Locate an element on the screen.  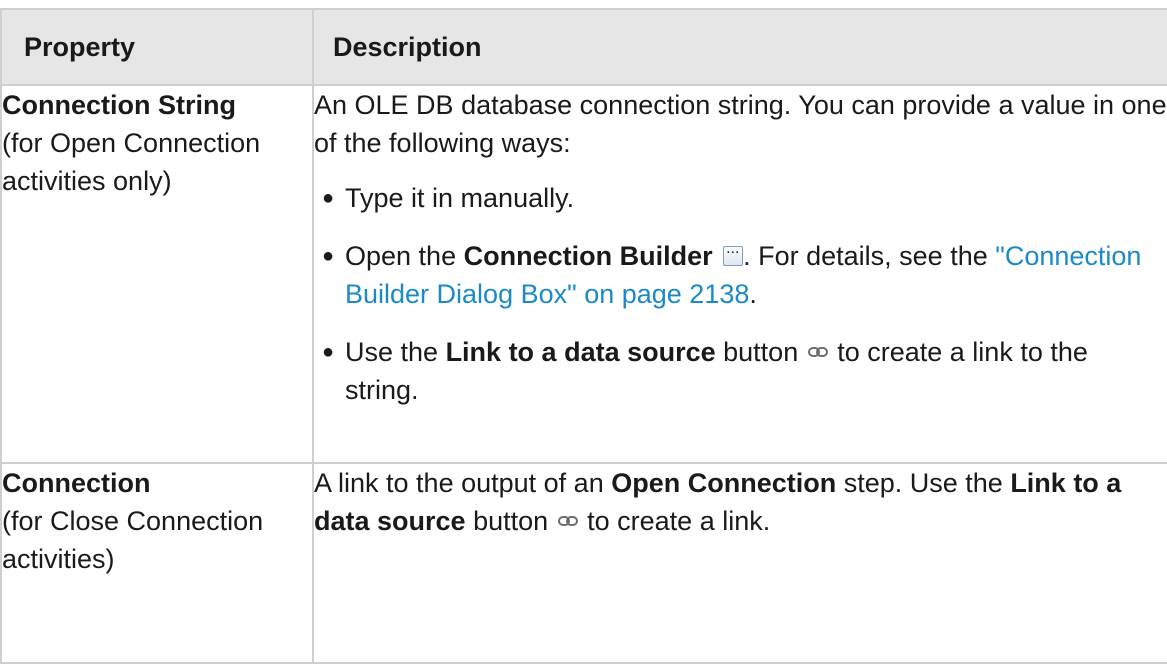
connection-builder-label: Connection Builder is located at coordinates (588, 256).